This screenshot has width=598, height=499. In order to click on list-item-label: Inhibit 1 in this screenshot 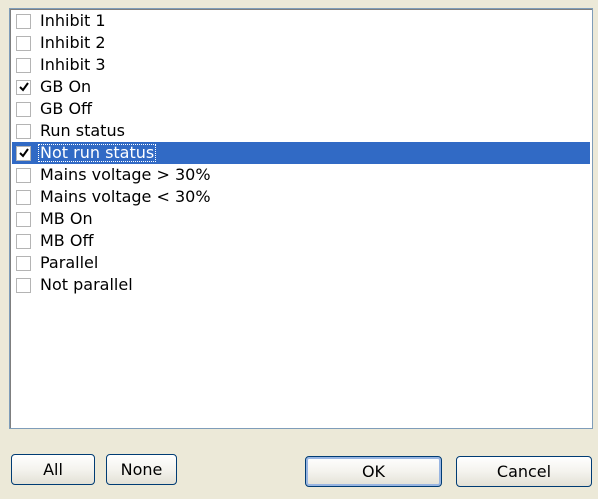, I will do `click(73, 20)`.